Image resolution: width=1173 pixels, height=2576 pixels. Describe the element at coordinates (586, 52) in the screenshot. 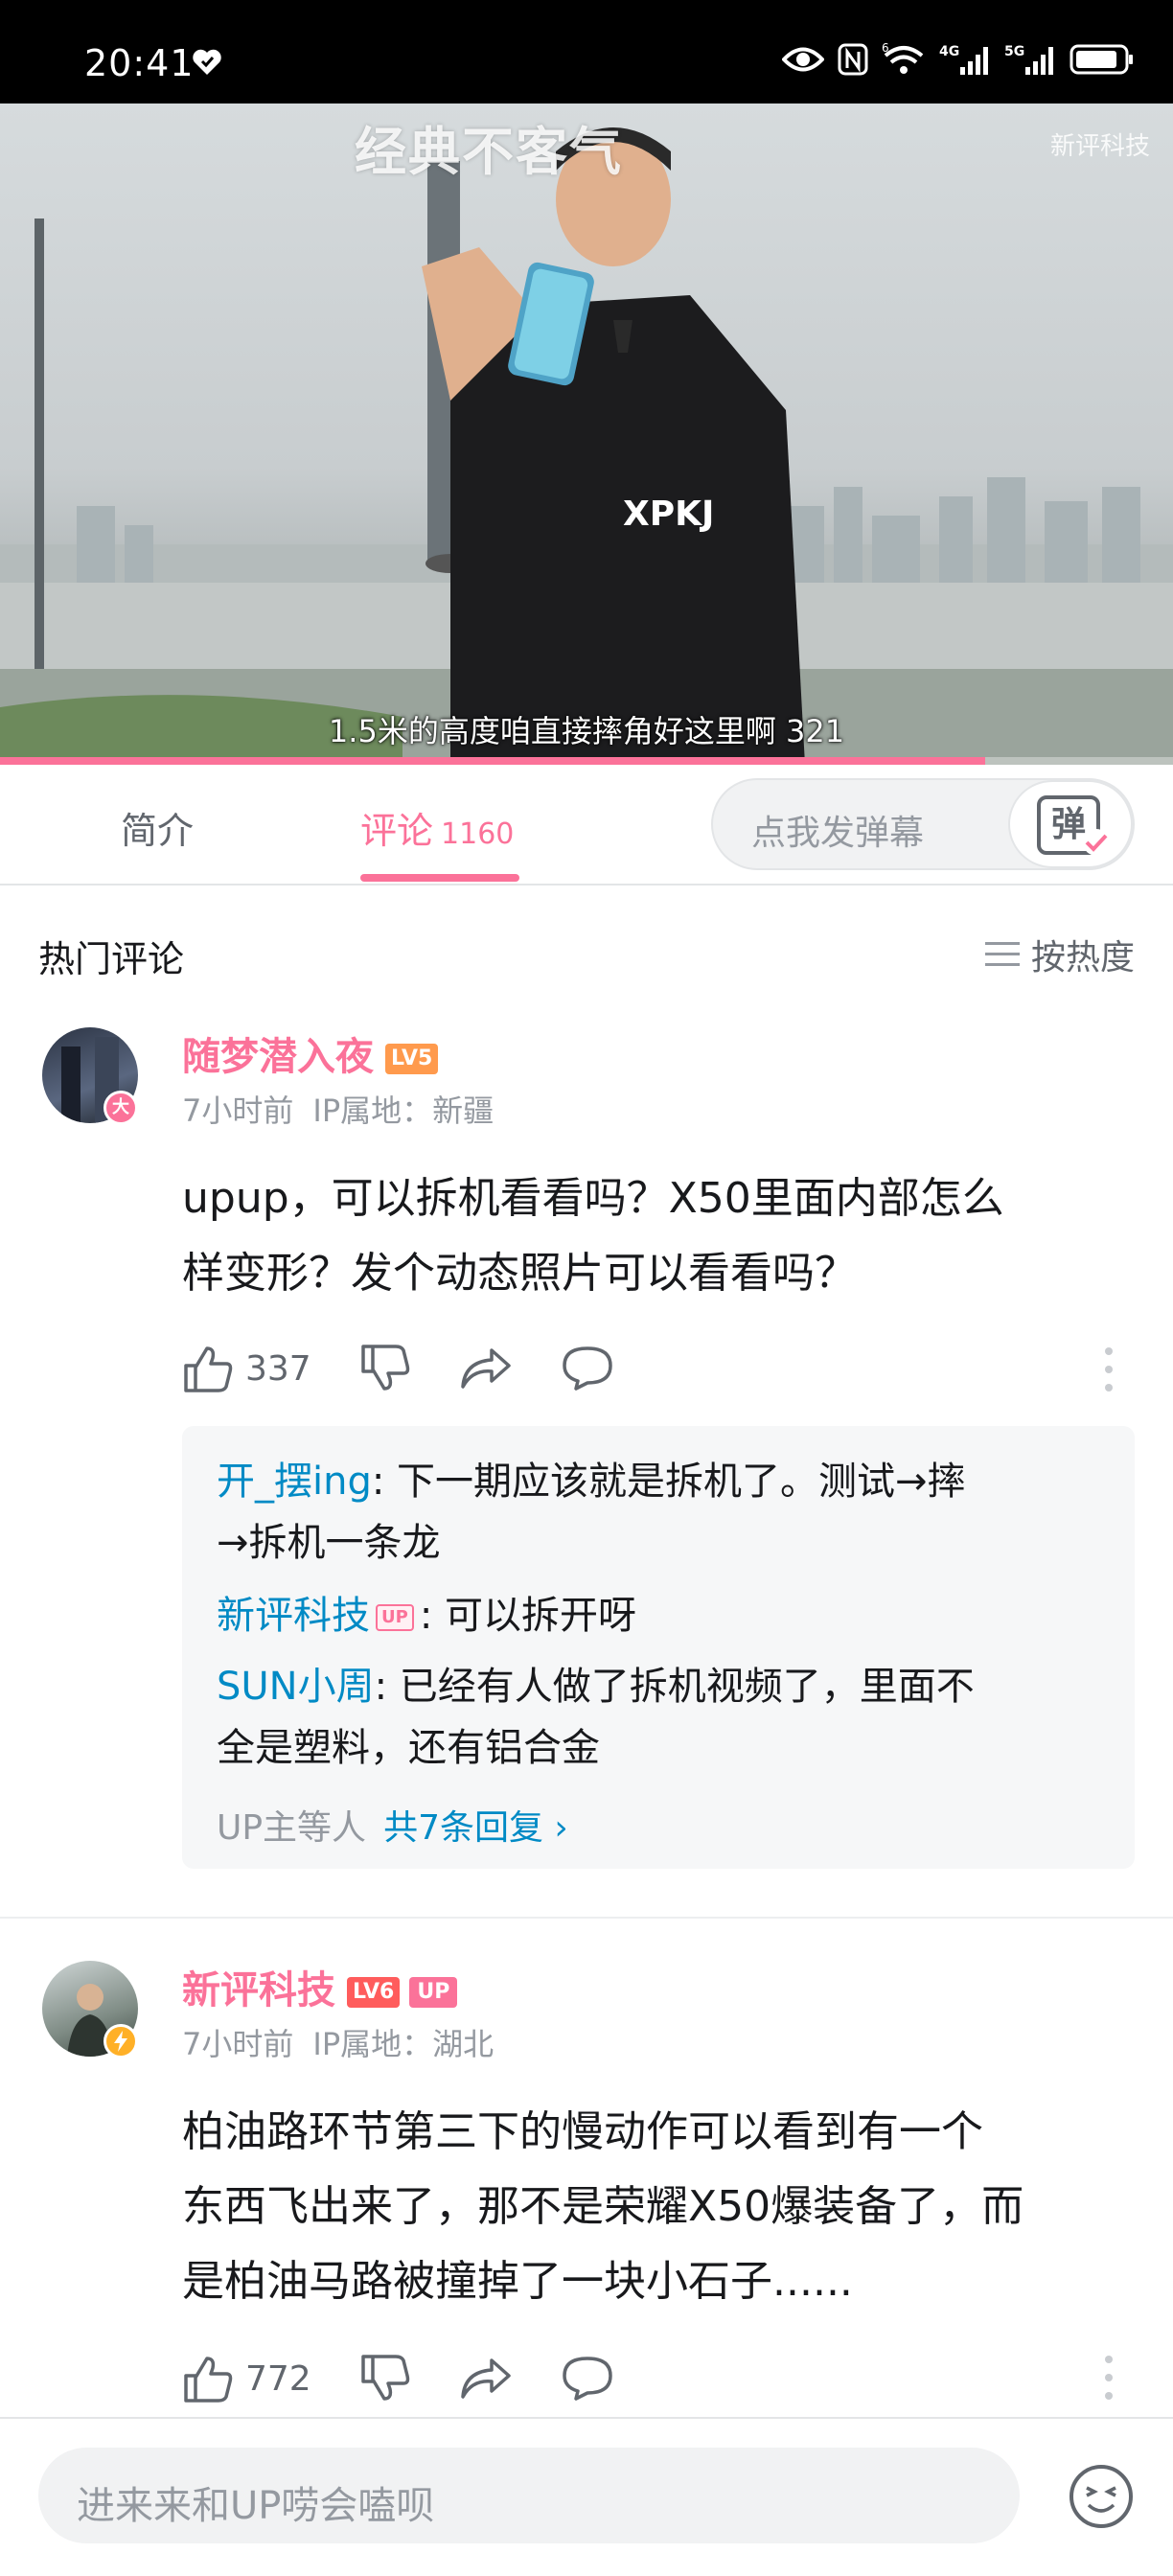

I see `status-bar: 20:41 6 4G 5G` at that location.